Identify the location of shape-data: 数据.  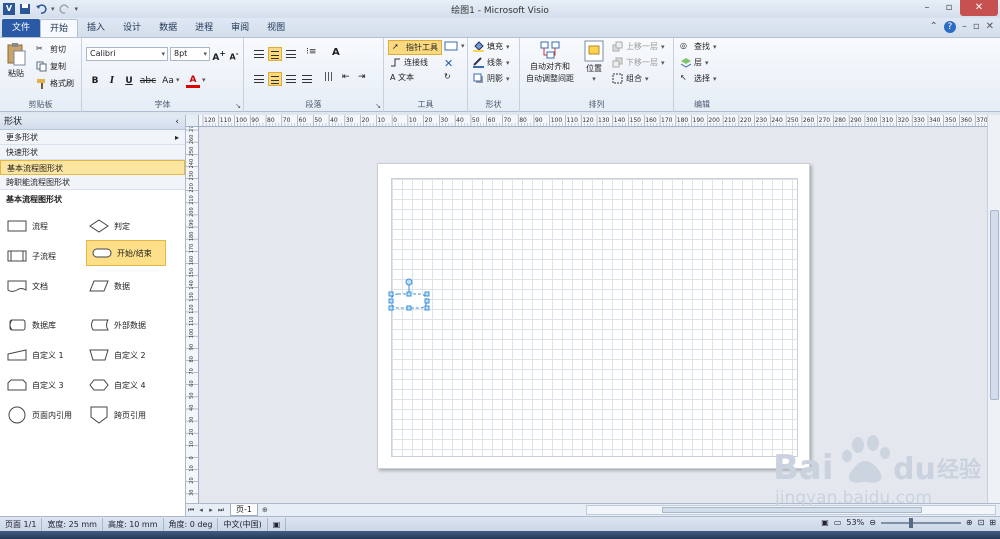
(124, 286).